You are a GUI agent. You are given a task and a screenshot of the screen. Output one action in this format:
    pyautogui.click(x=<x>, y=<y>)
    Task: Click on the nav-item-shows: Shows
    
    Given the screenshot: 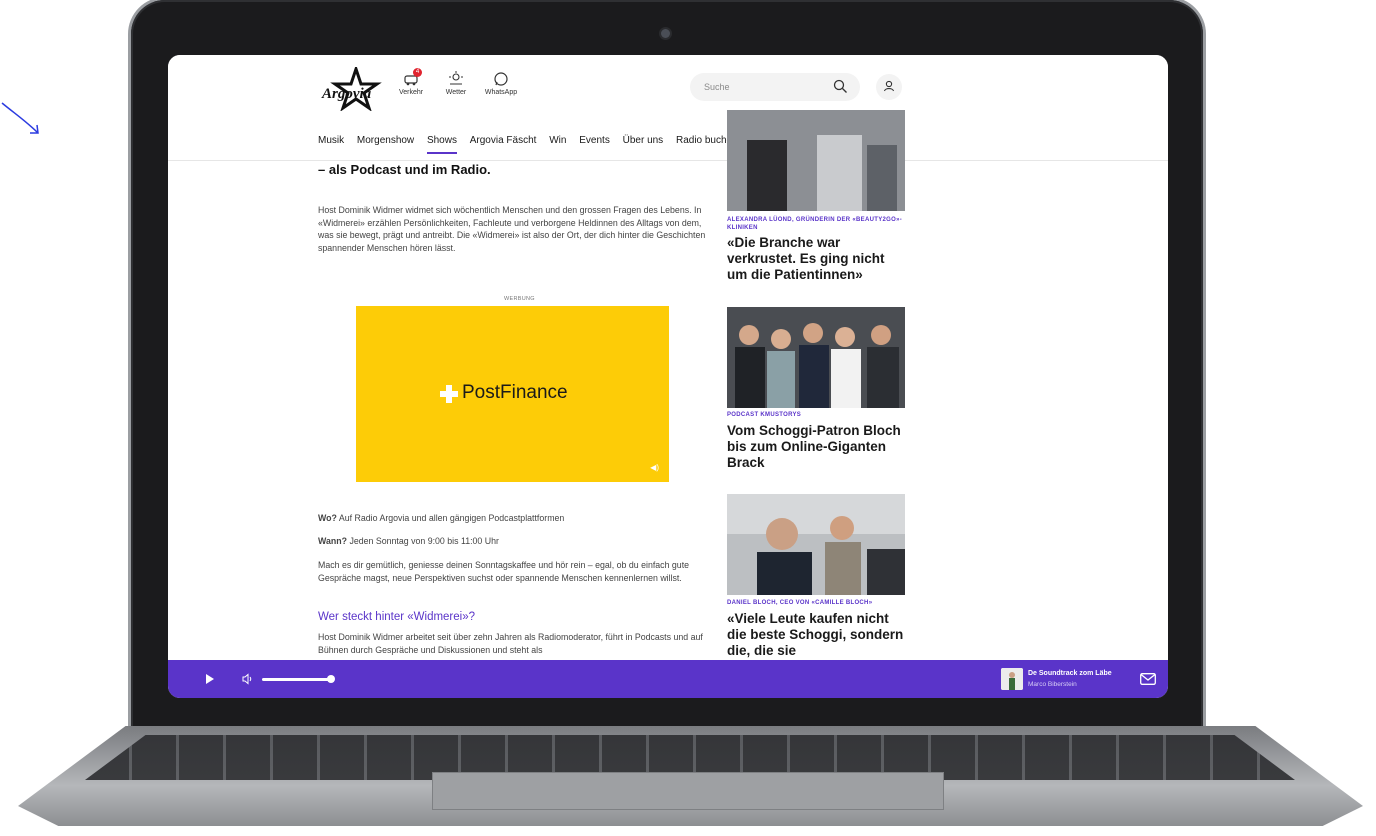 What is the action you would take?
    pyautogui.click(x=441, y=144)
    